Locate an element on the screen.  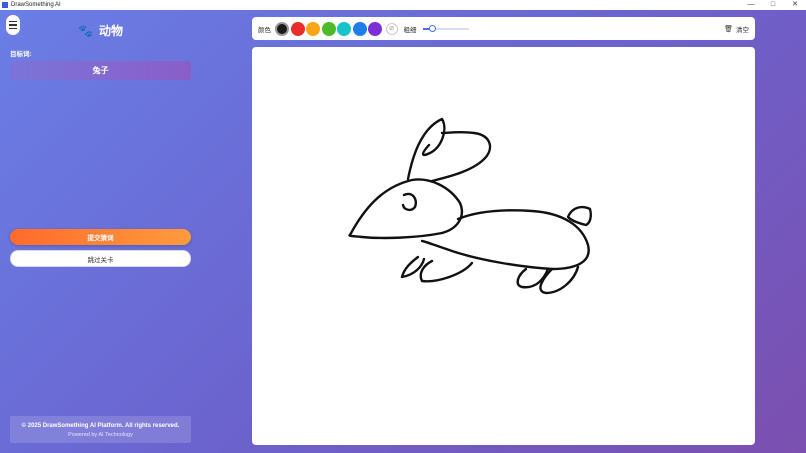
skip-level-button: 跳过关卡 is located at coordinates (100, 258).